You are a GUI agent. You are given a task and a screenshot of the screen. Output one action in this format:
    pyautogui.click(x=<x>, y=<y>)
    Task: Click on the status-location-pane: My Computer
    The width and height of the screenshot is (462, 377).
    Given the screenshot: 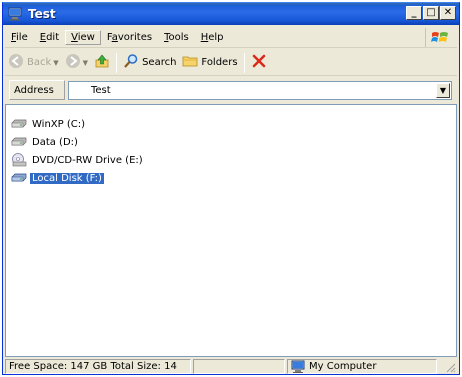 What is the action you would take?
    pyautogui.click(x=362, y=366)
    